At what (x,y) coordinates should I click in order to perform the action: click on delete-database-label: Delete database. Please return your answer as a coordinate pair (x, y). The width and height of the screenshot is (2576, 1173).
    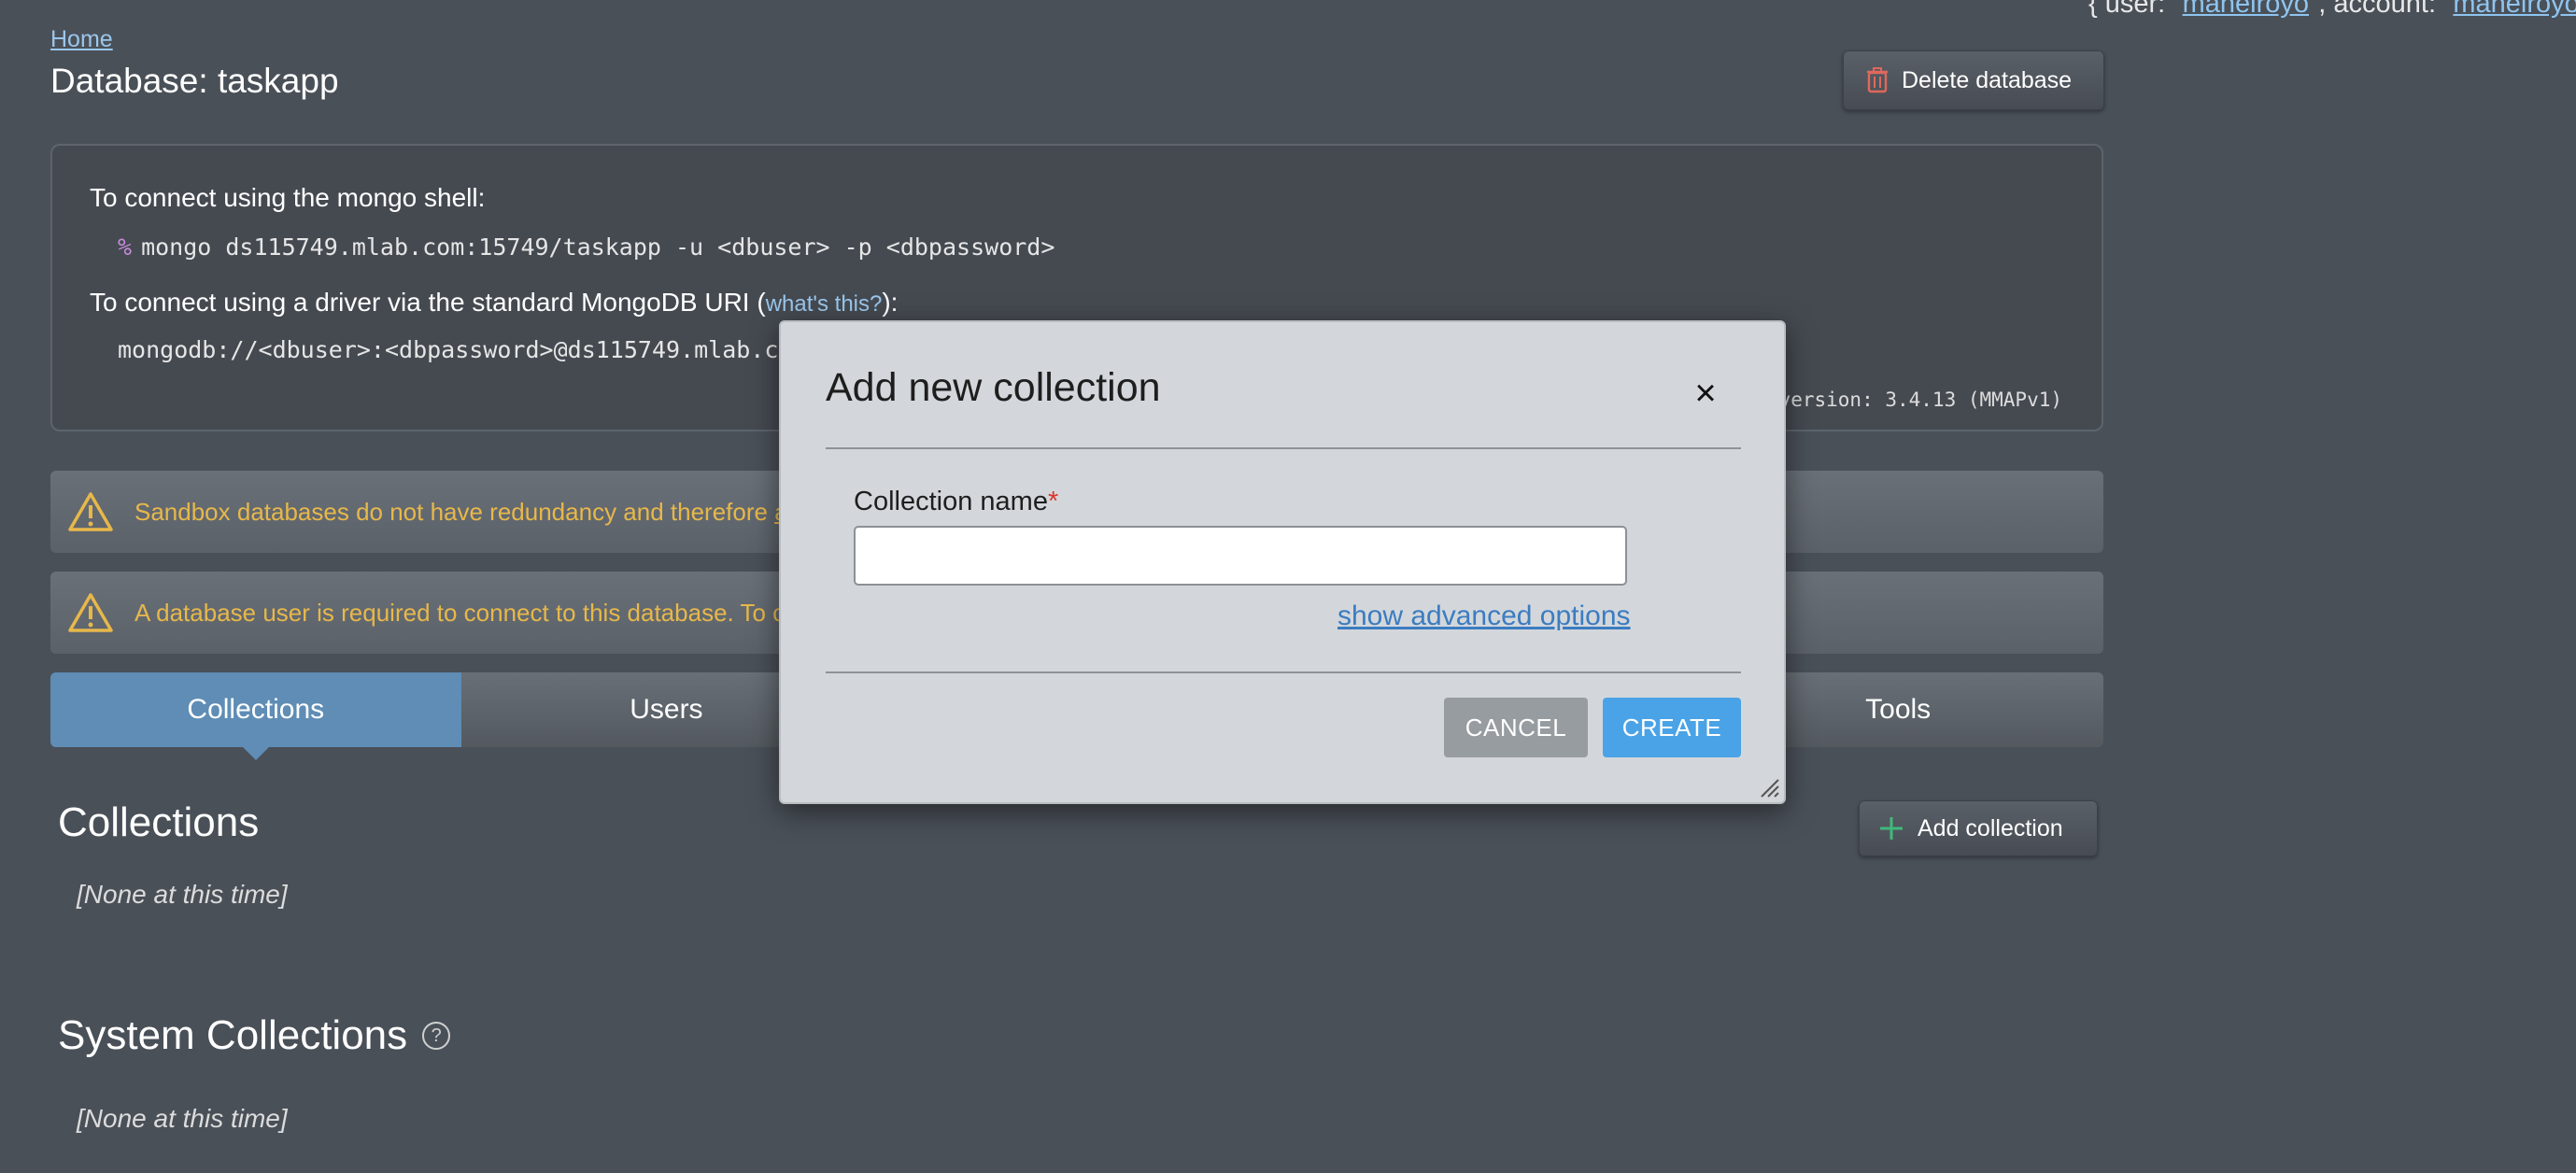
    Looking at the image, I should click on (1988, 79).